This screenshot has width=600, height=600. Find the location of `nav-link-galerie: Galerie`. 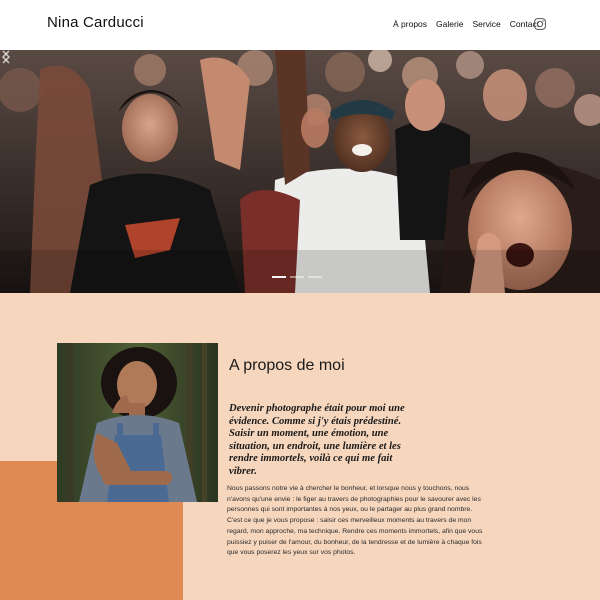

nav-link-galerie: Galerie is located at coordinates (449, 24).